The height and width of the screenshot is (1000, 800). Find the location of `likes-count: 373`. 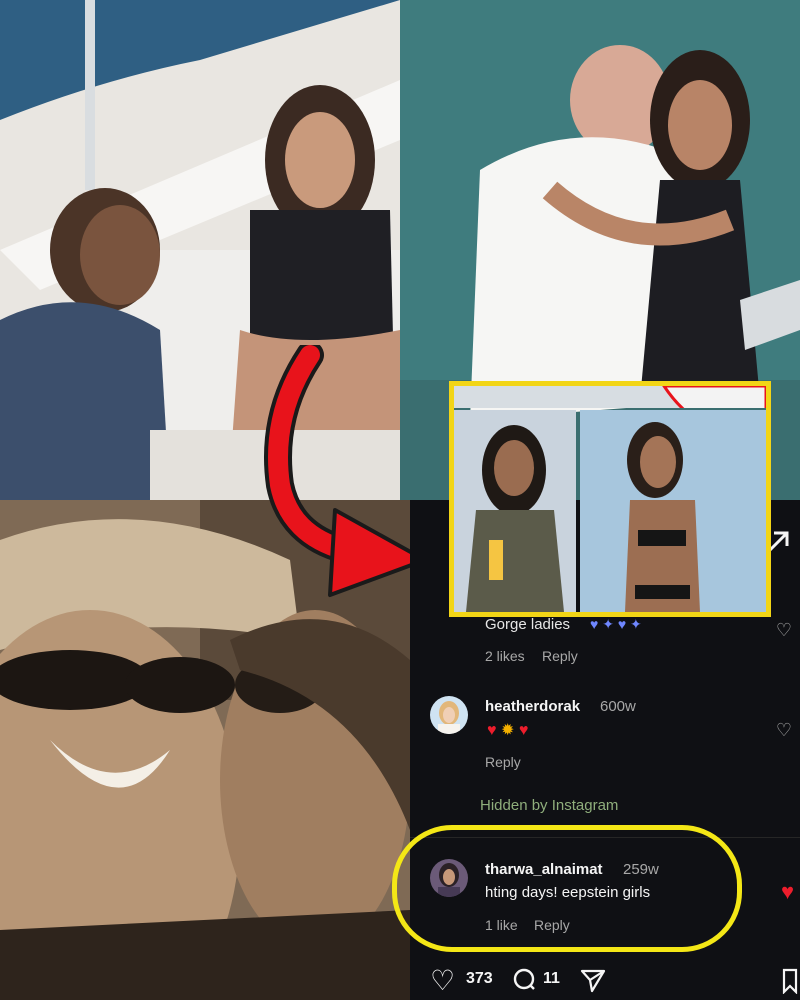

likes-count: 373 is located at coordinates (479, 978).